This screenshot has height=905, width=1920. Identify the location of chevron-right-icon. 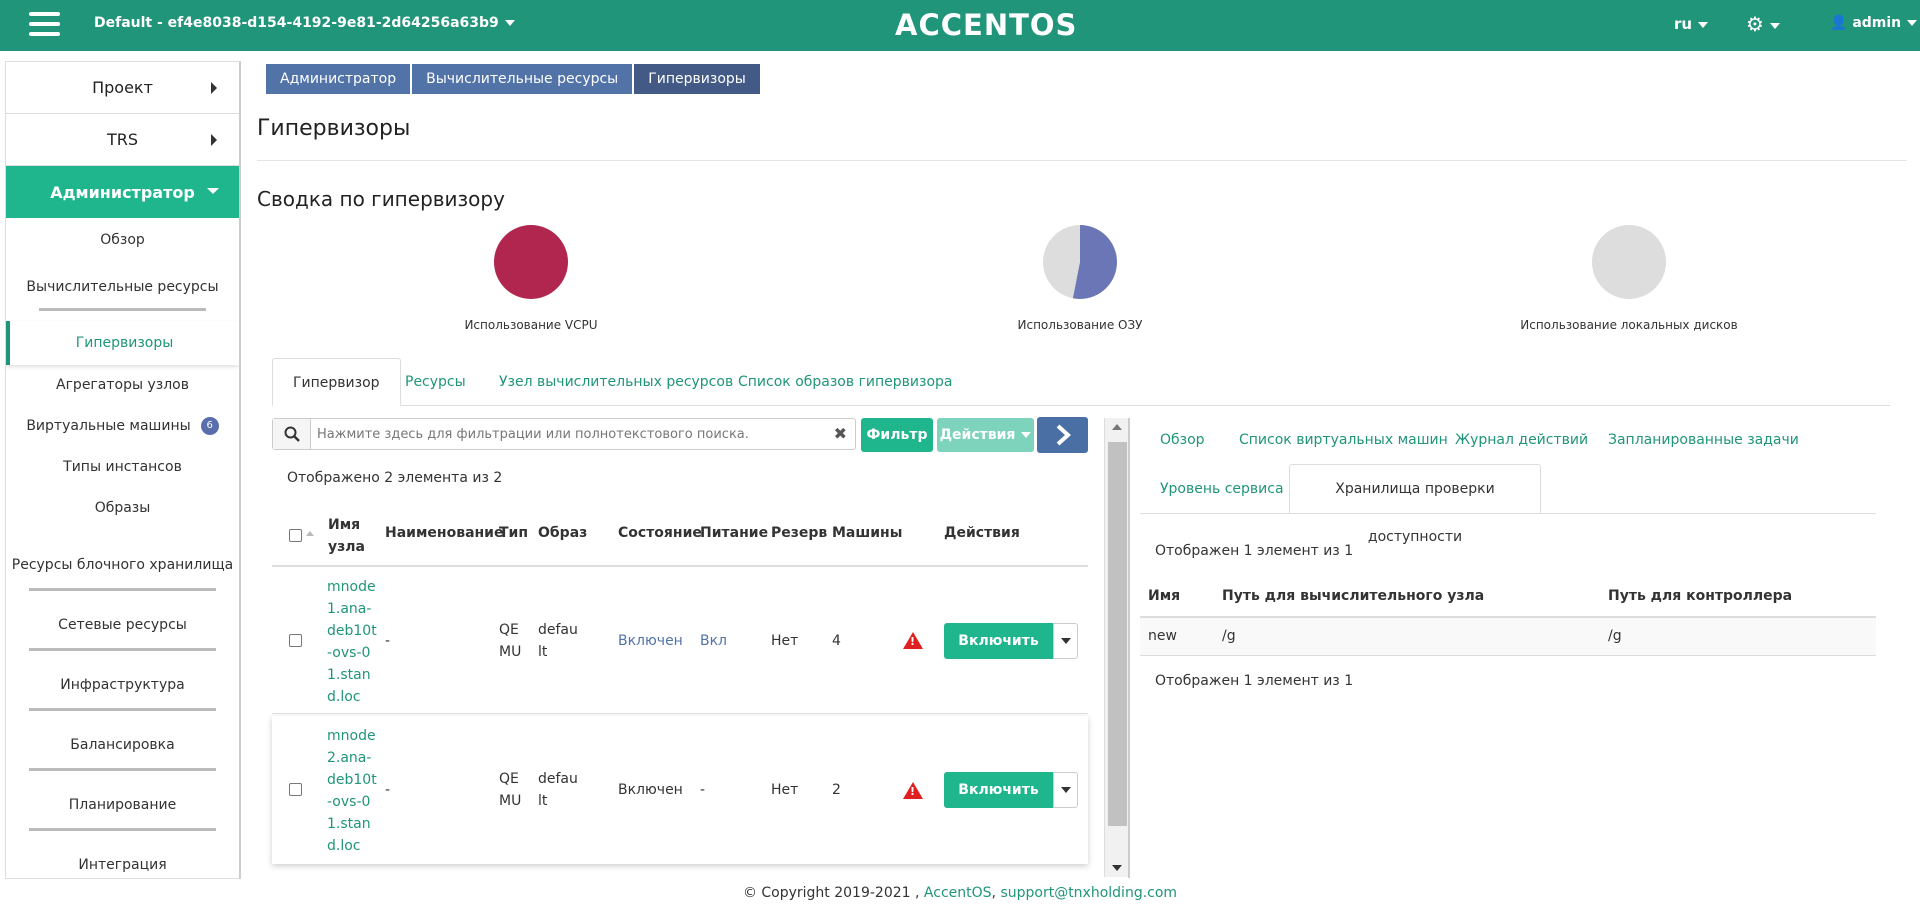
(1063, 435).